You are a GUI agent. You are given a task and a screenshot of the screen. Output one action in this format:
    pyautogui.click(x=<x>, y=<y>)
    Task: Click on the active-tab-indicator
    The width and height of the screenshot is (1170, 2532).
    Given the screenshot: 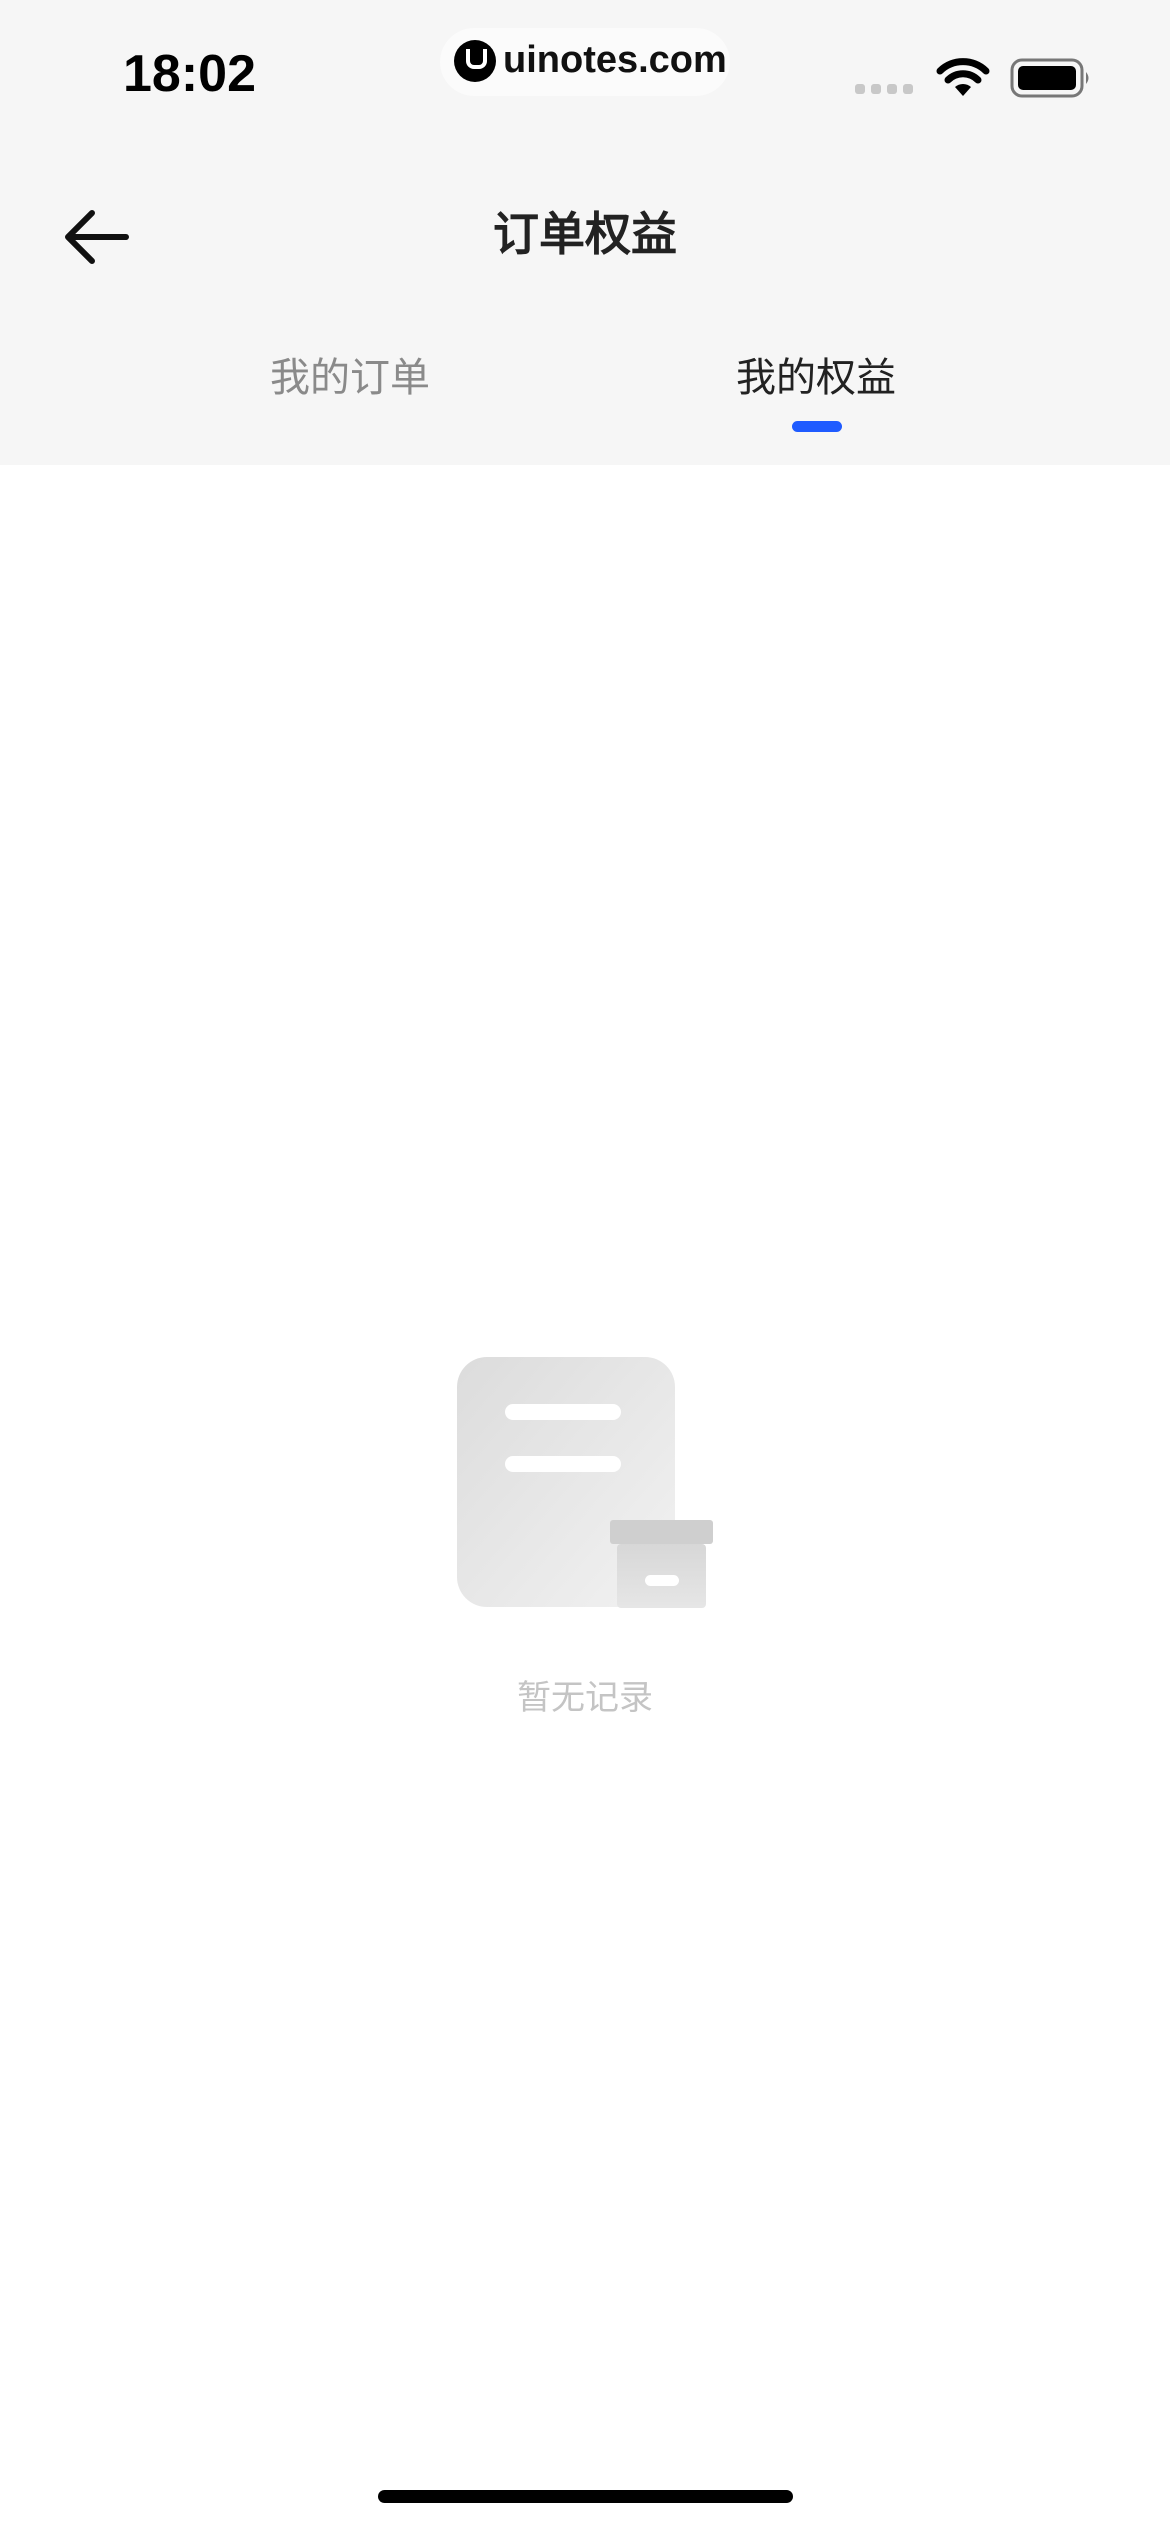 What is the action you would take?
    pyautogui.click(x=817, y=426)
    